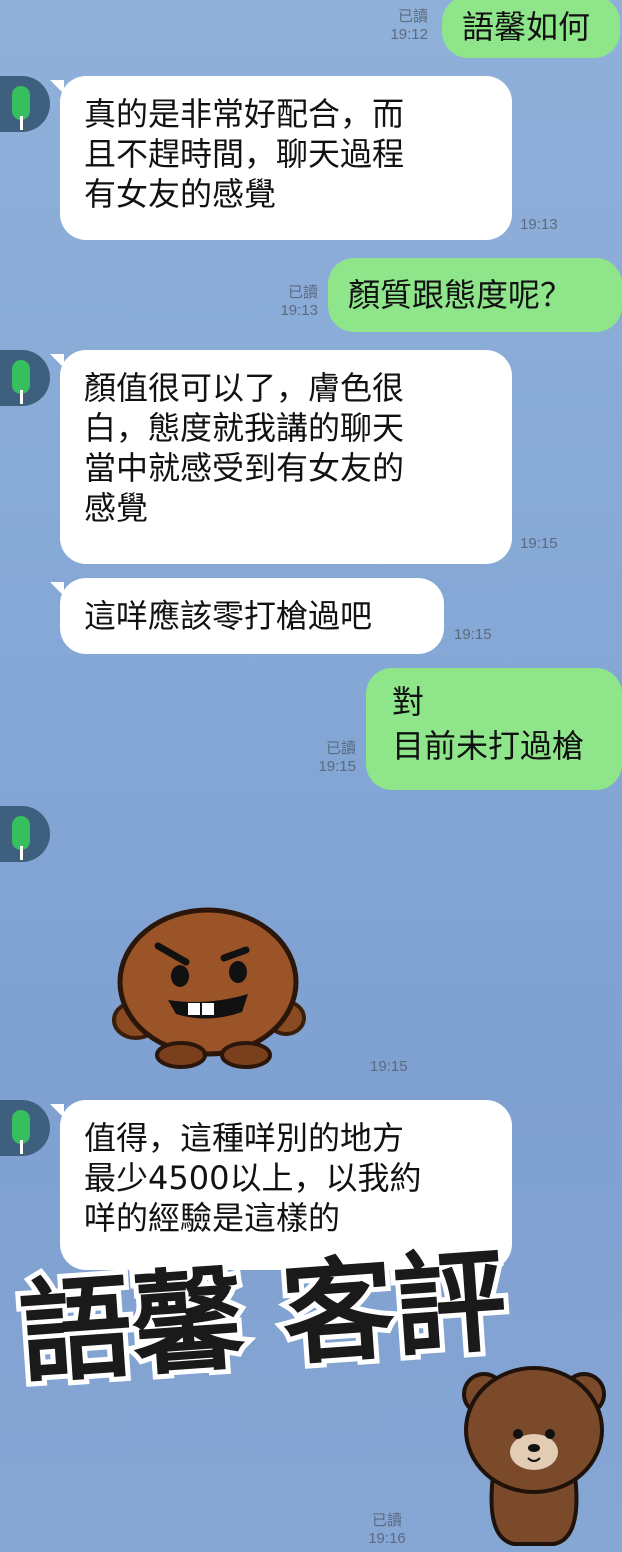  I want to click on cookie-character-sticker, so click(209, 988).